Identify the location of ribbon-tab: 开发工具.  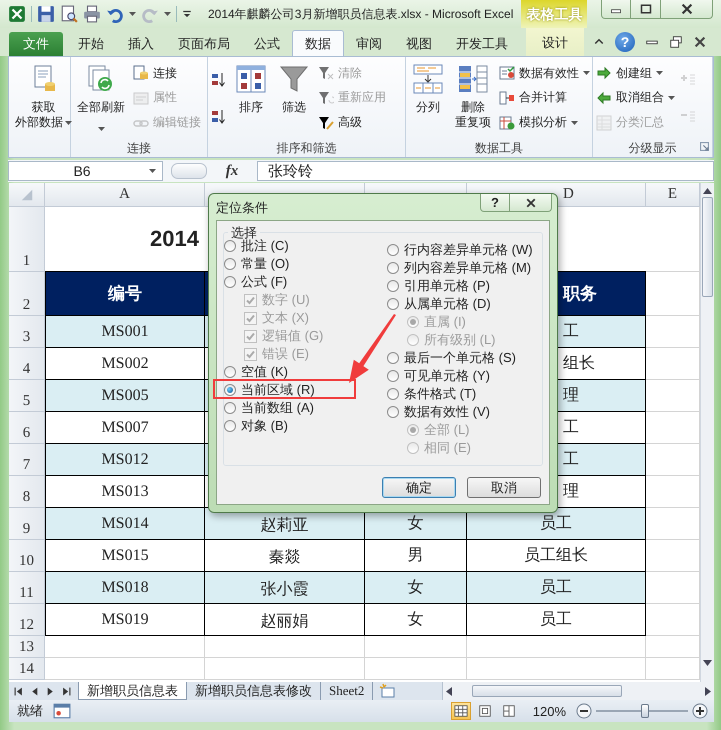
(482, 44).